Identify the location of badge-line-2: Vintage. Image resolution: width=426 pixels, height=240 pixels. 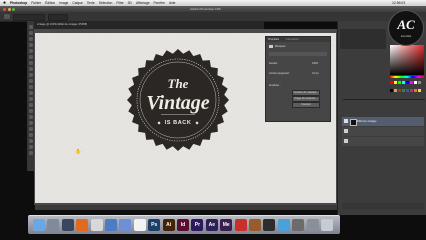
(177, 103).